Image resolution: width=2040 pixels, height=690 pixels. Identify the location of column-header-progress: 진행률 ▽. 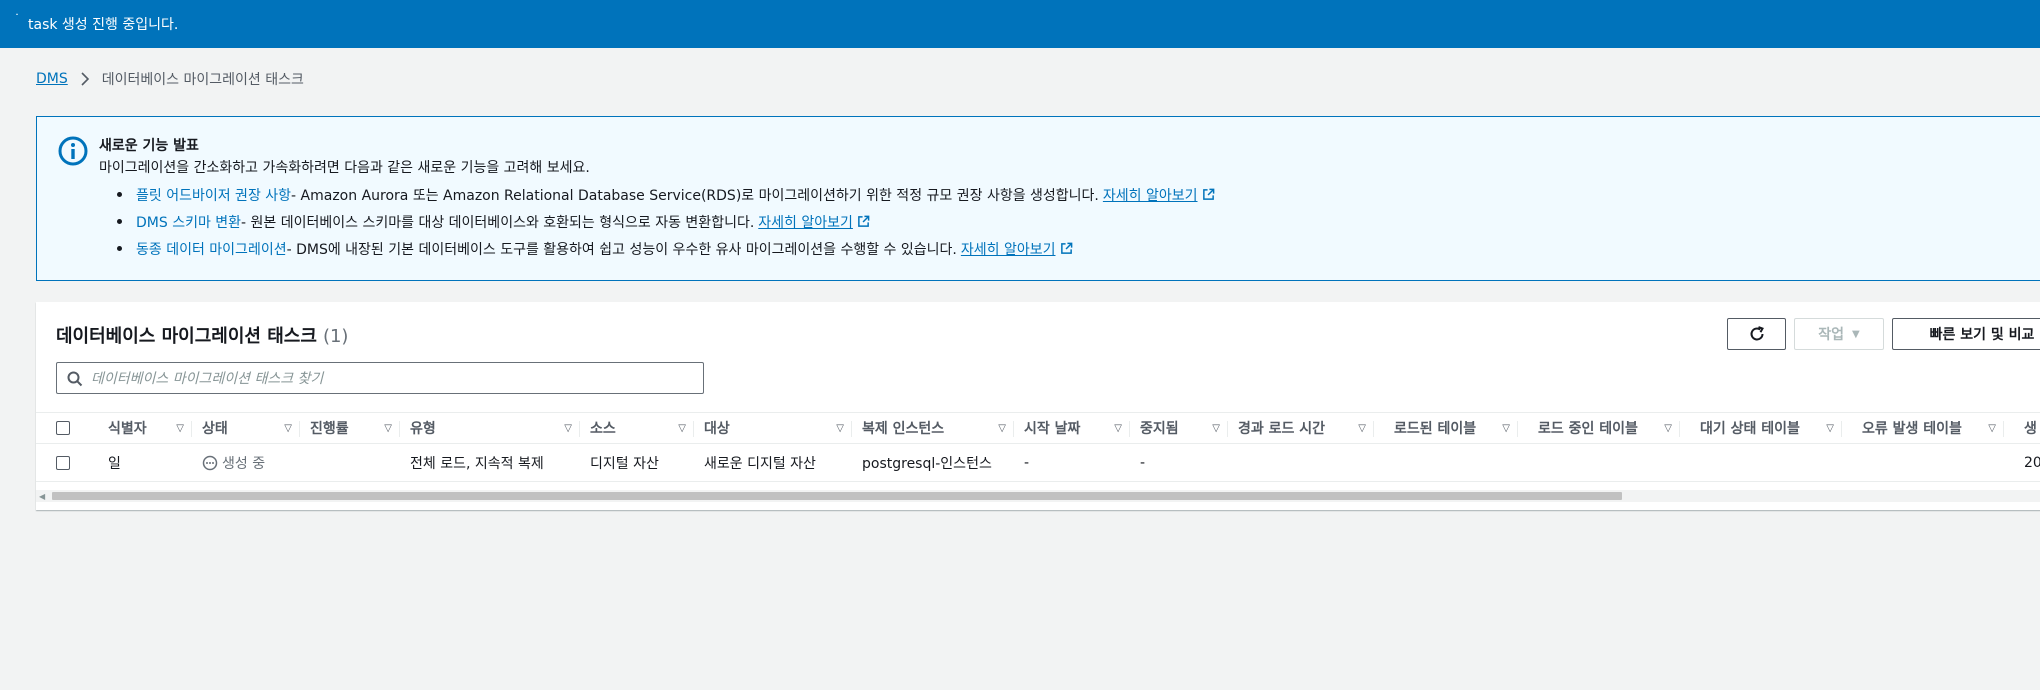
(350, 428).